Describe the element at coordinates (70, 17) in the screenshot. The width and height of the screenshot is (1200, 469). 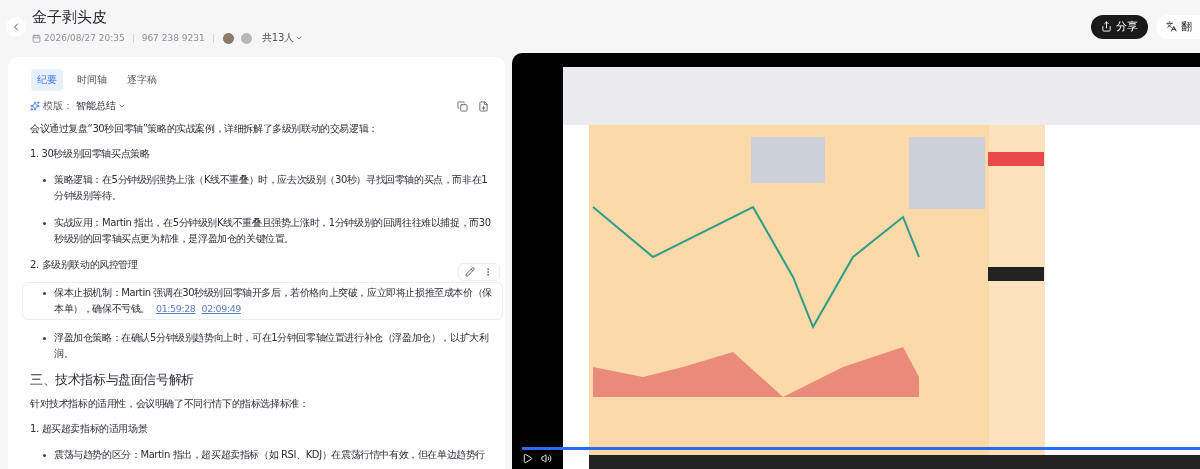
I see `meeting-title: 金子剥头皮` at that location.